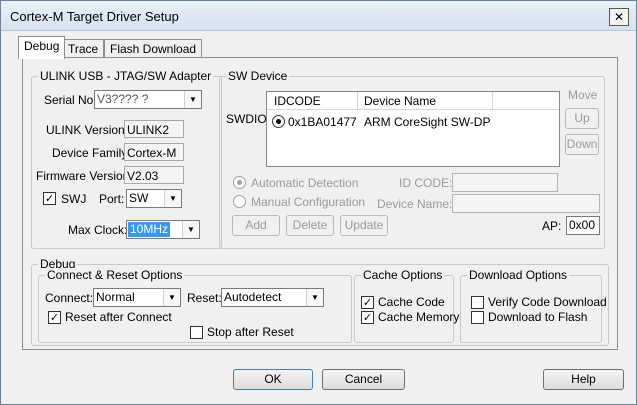 This screenshot has width=637, height=405. Describe the element at coordinates (256, 225) in the screenshot. I see `add-button: Add` at that location.